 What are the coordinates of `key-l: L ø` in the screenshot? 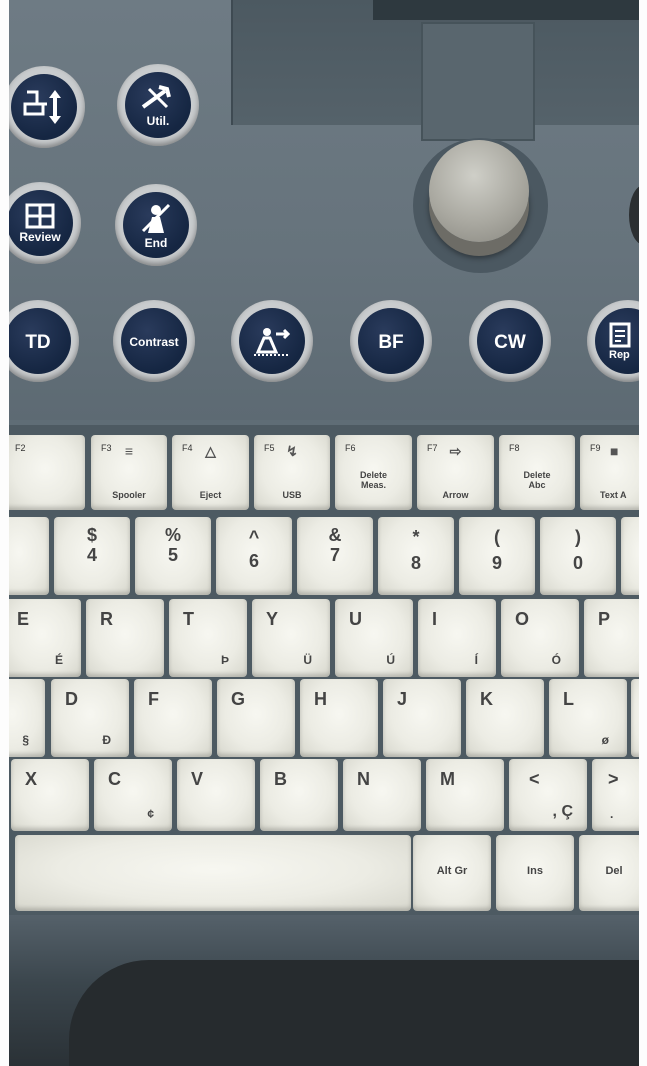 It's located at (588, 718).